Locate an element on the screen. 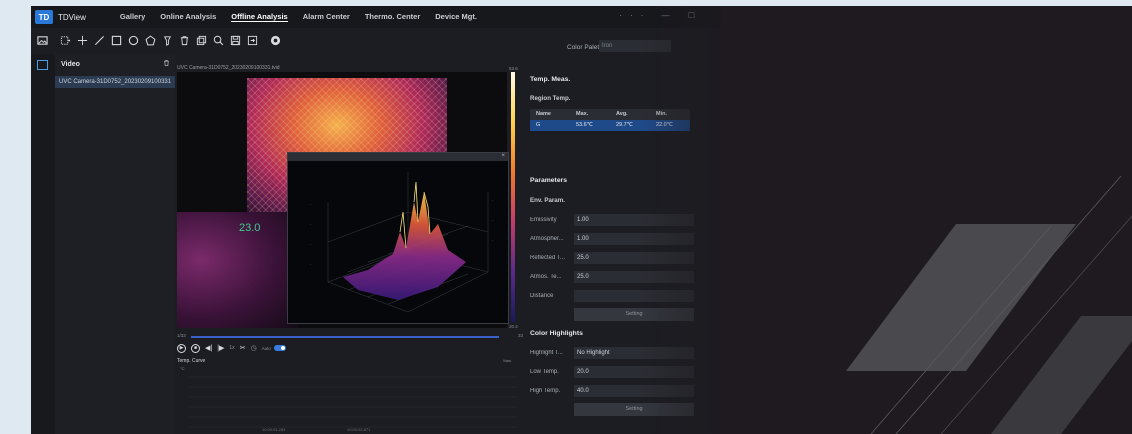 This screenshot has width=1132, height=434. speed-icon: 1x is located at coordinates (231, 348).